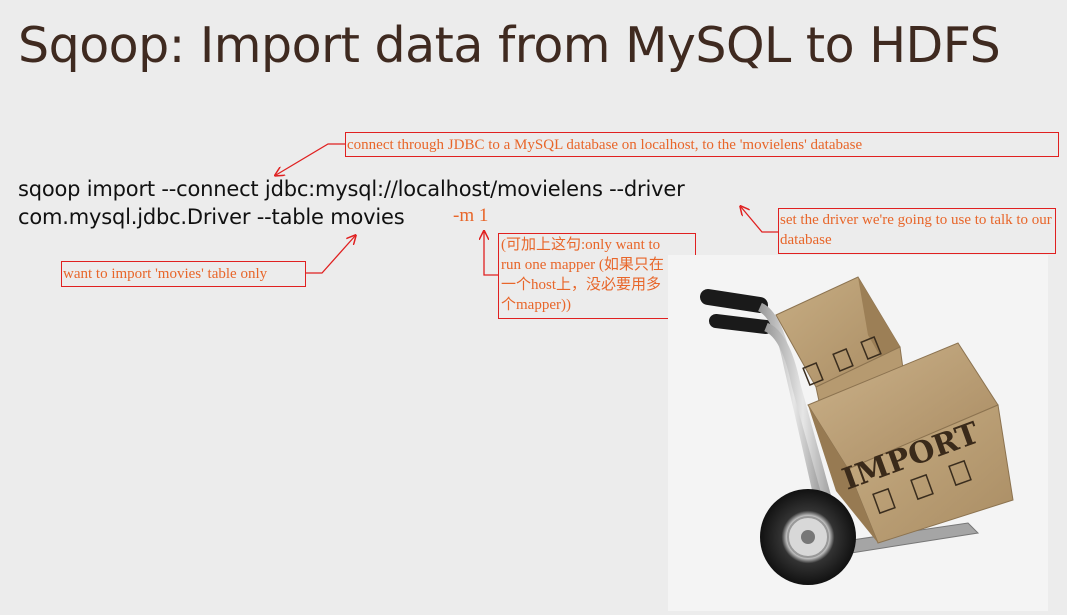 The height and width of the screenshot is (615, 1067). What do you see at coordinates (491, 254) in the screenshot?
I see `mapper-arrow` at bounding box center [491, 254].